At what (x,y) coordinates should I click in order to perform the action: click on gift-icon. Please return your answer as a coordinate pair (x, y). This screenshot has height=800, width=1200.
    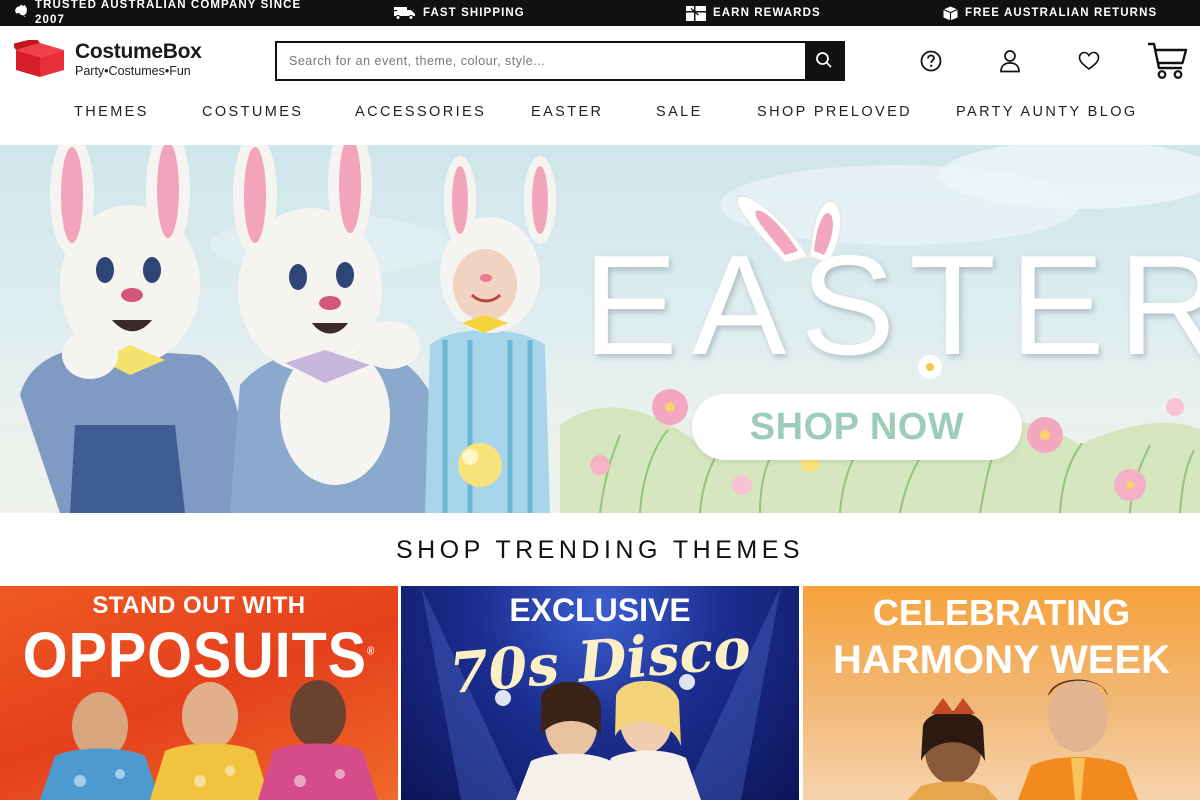
    Looking at the image, I should click on (696, 13).